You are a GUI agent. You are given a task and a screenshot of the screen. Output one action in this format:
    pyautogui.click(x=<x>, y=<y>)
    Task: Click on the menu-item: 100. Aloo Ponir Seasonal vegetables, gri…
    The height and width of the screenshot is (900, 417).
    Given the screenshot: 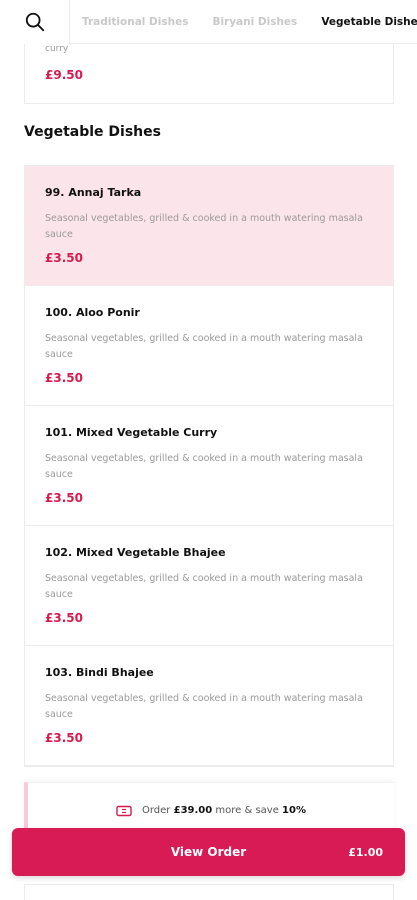 What is the action you would take?
    pyautogui.click(x=209, y=346)
    